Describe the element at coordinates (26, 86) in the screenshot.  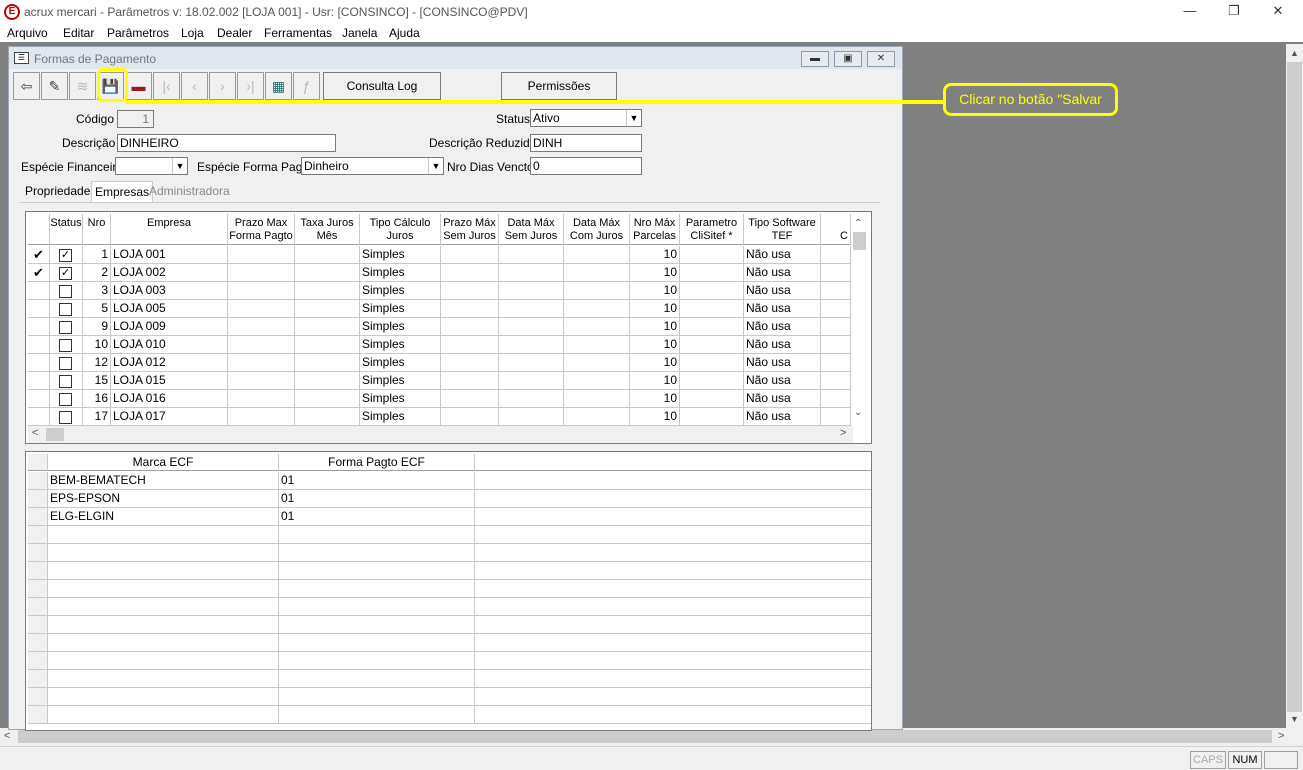
I see `exit-icon: ⇦` at that location.